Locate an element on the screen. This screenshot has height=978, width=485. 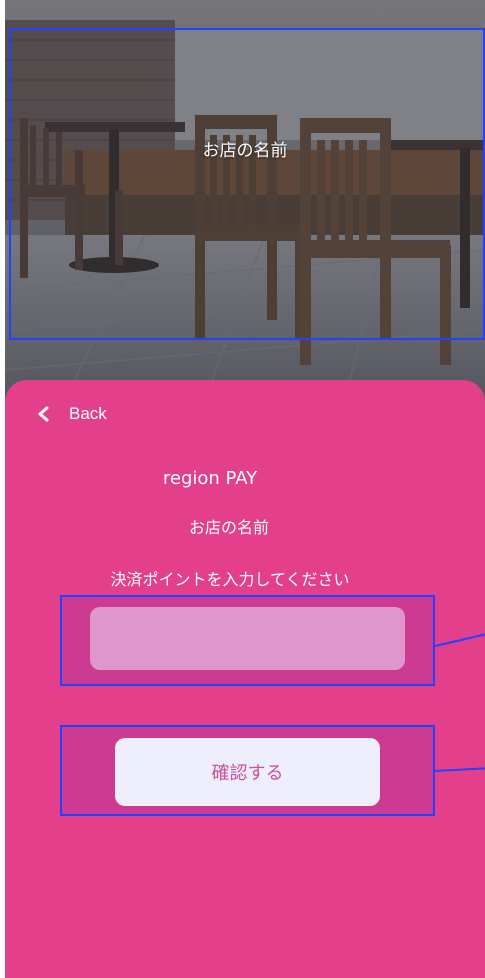
app-name: region PAY is located at coordinates (210, 478).